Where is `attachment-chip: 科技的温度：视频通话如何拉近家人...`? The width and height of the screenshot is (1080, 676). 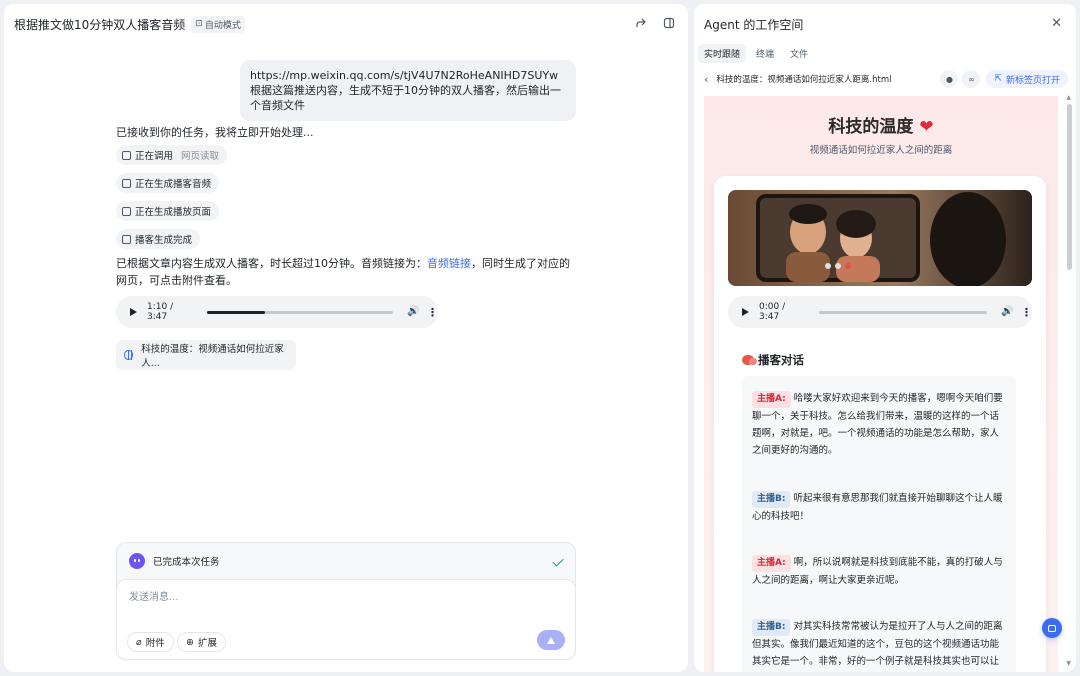
attachment-chip: 科技的温度：视频通话如何拉近家人... is located at coordinates (206, 355).